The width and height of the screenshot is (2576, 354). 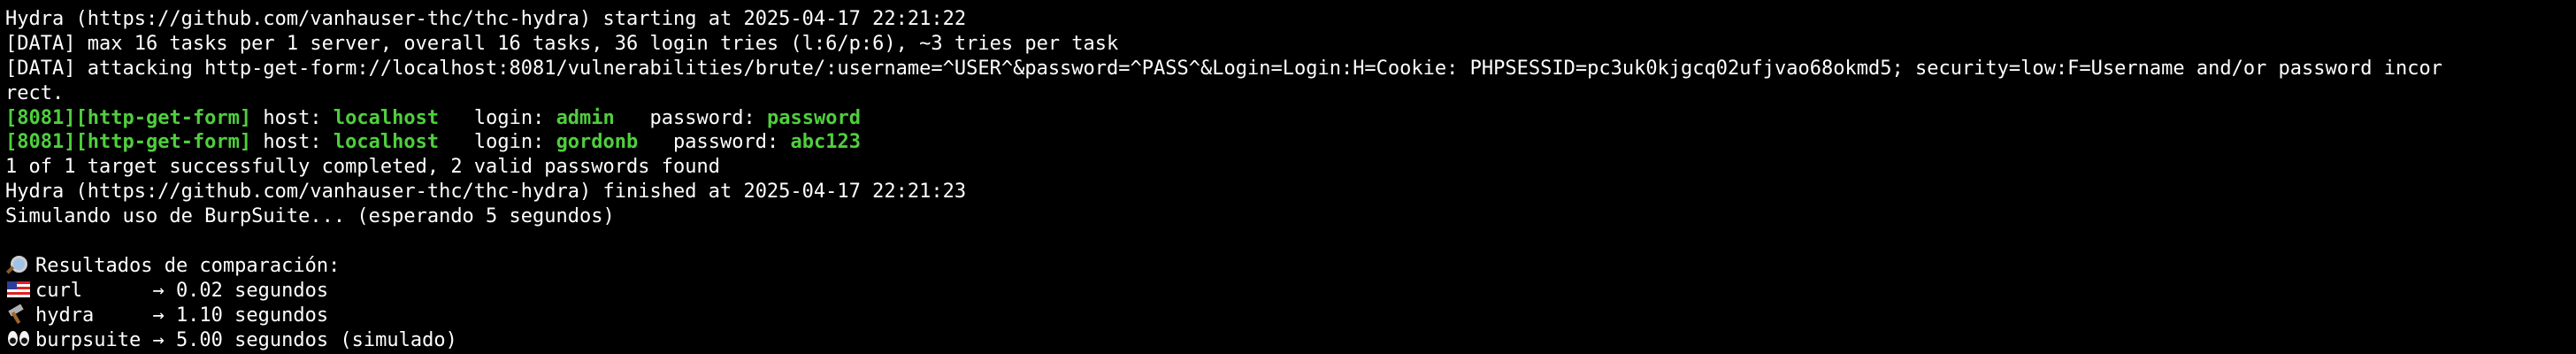 I want to click on comparison-row-text: curl → 0.02 segundos, so click(x=182, y=290).